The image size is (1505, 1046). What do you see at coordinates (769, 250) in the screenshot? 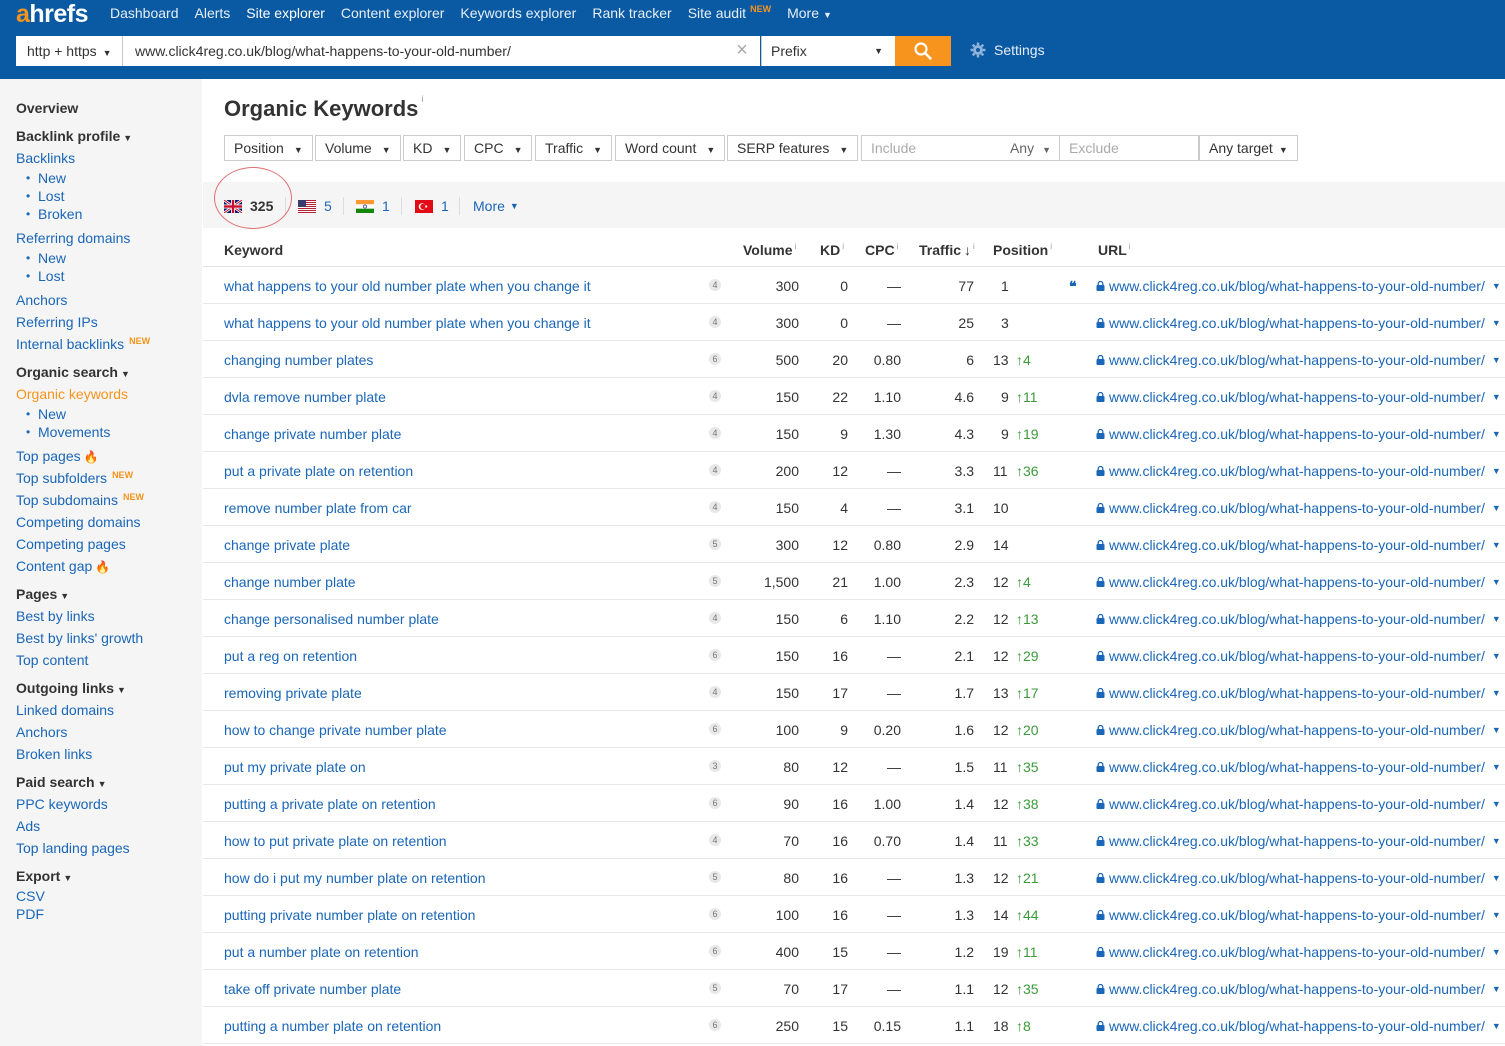
I see `col-volume: Volume i` at bounding box center [769, 250].